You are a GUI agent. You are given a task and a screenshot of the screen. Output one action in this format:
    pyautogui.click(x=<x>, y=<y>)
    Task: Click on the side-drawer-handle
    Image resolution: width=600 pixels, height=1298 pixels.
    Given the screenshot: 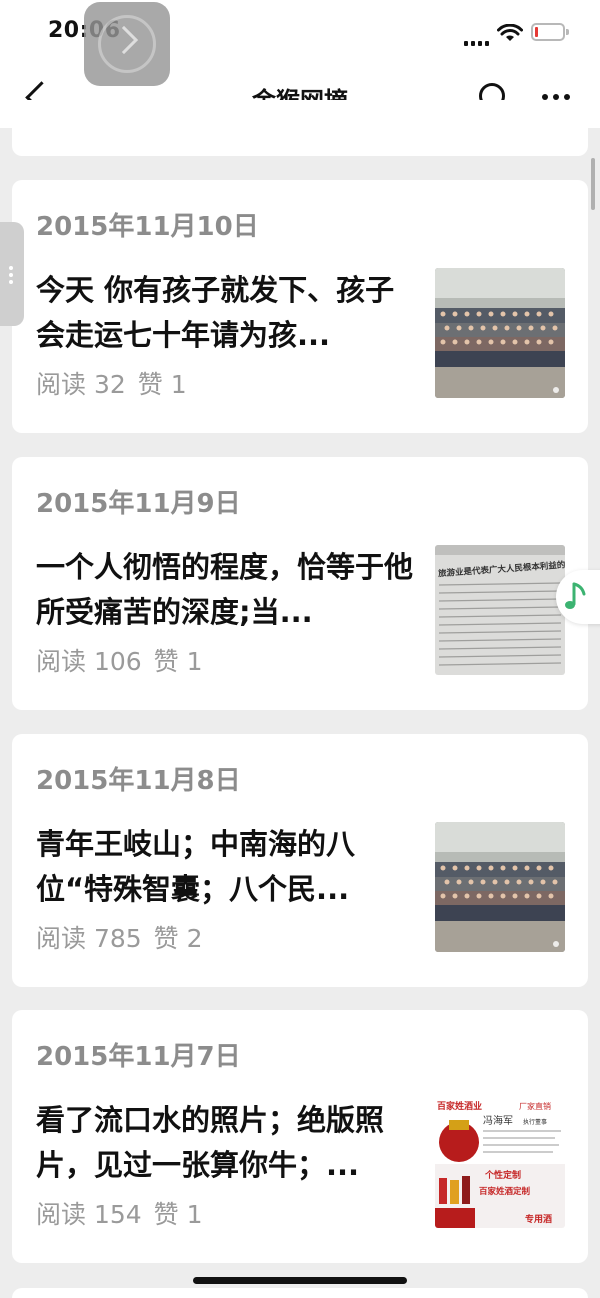 What is the action you would take?
    pyautogui.click(x=12, y=274)
    